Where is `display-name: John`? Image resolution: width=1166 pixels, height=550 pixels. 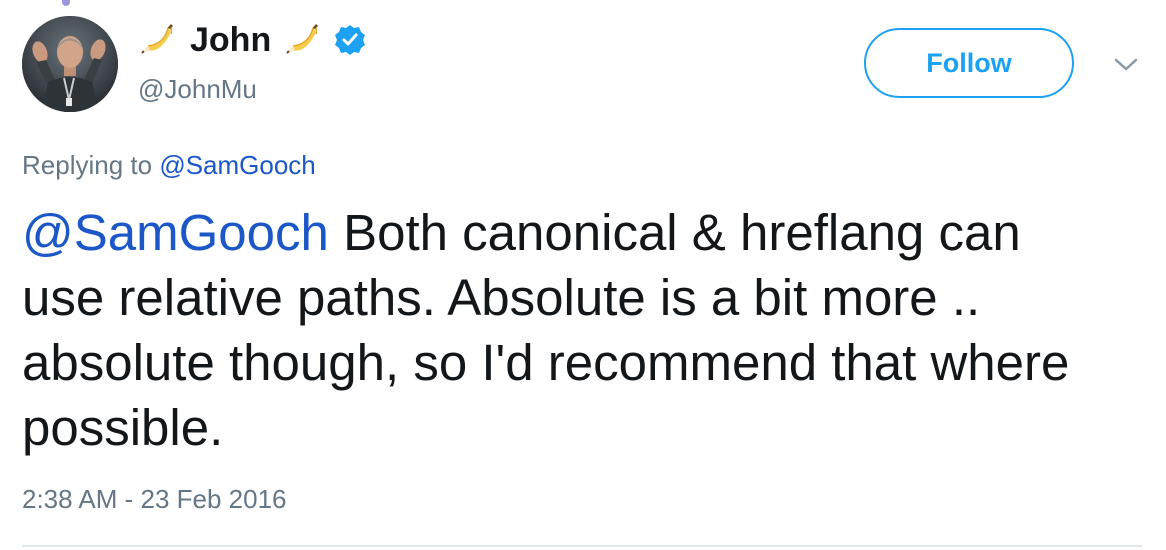
display-name: John is located at coordinates (231, 39).